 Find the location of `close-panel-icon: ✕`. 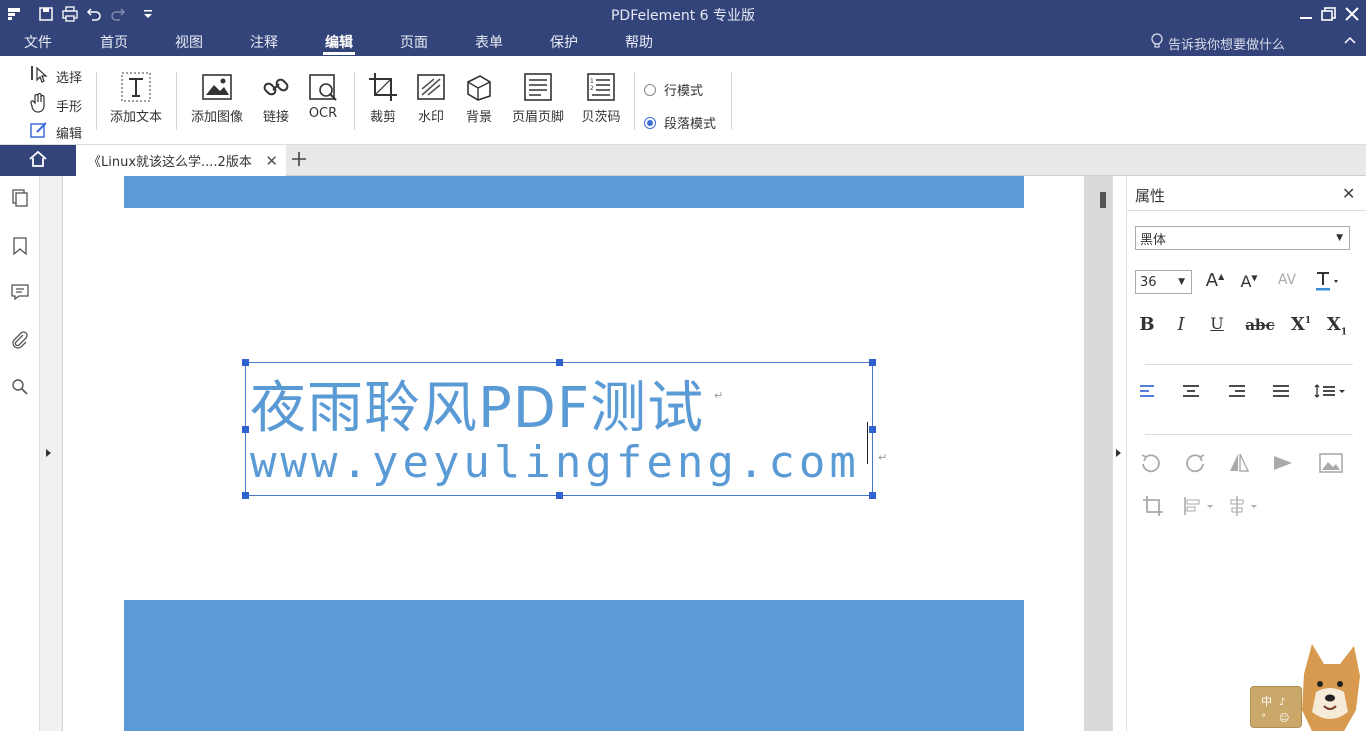

close-panel-icon: ✕ is located at coordinates (1348, 193).